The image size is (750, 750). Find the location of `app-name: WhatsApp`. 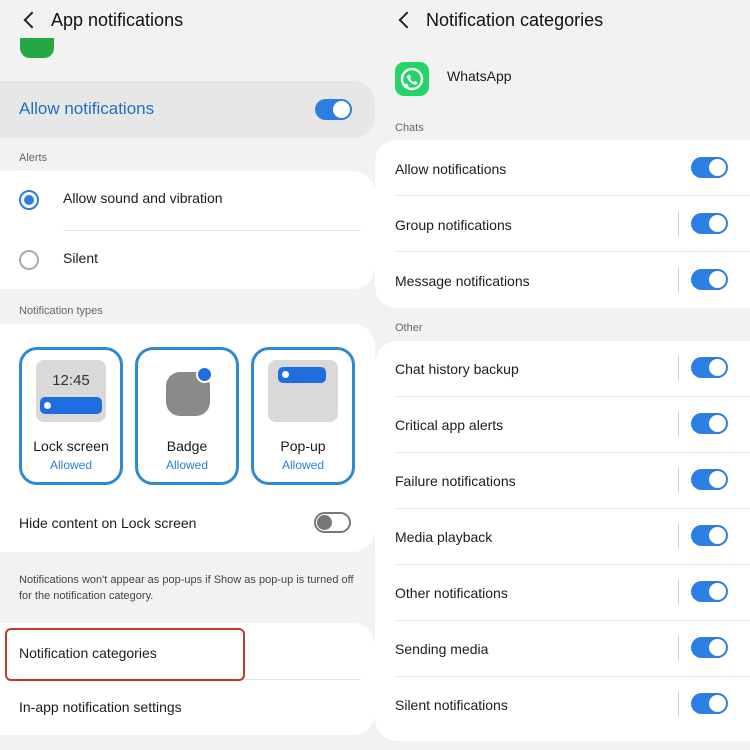

app-name: WhatsApp is located at coordinates (479, 76).